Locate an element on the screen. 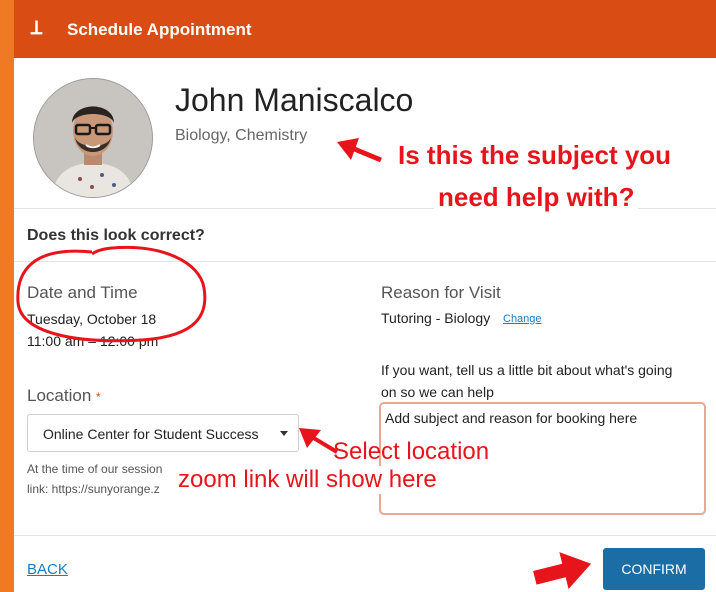 This screenshot has width=716, height=592. dialog-title: Schedule Appointment is located at coordinates (159, 29).